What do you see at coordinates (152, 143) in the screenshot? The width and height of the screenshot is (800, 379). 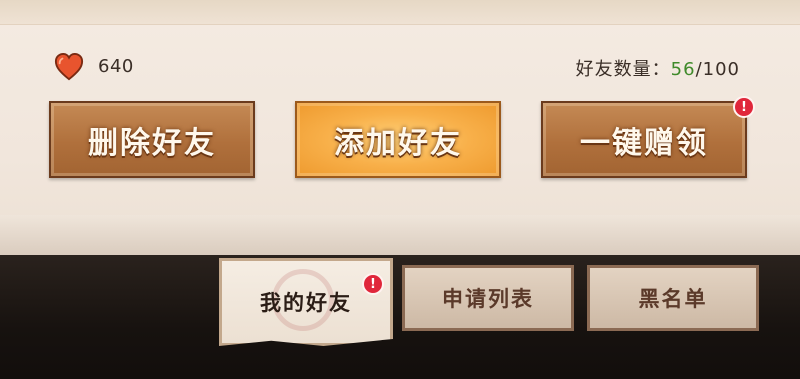 I see `delete-friend-label: 删除好友` at bounding box center [152, 143].